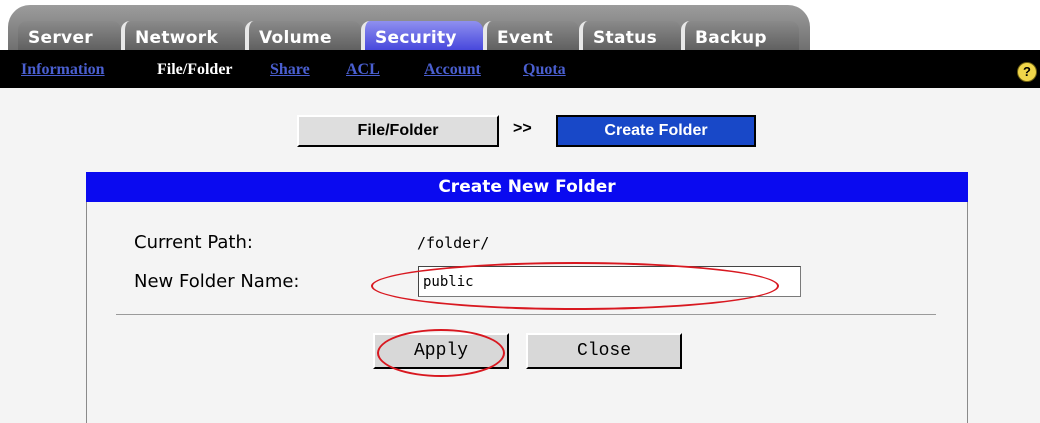 Image resolution: width=1040 pixels, height=423 pixels. What do you see at coordinates (1027, 72) in the screenshot?
I see `help-icon: ?` at bounding box center [1027, 72].